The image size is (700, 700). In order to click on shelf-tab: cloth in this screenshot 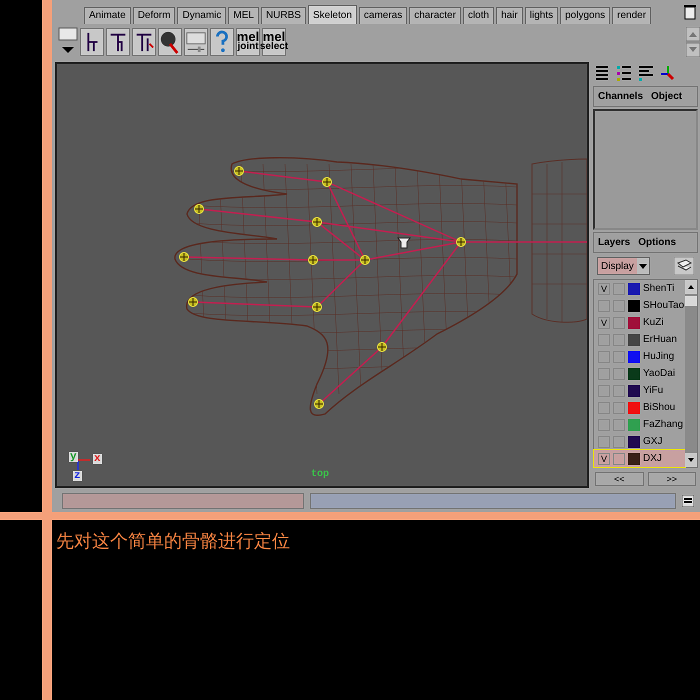, I will do `click(478, 15)`.